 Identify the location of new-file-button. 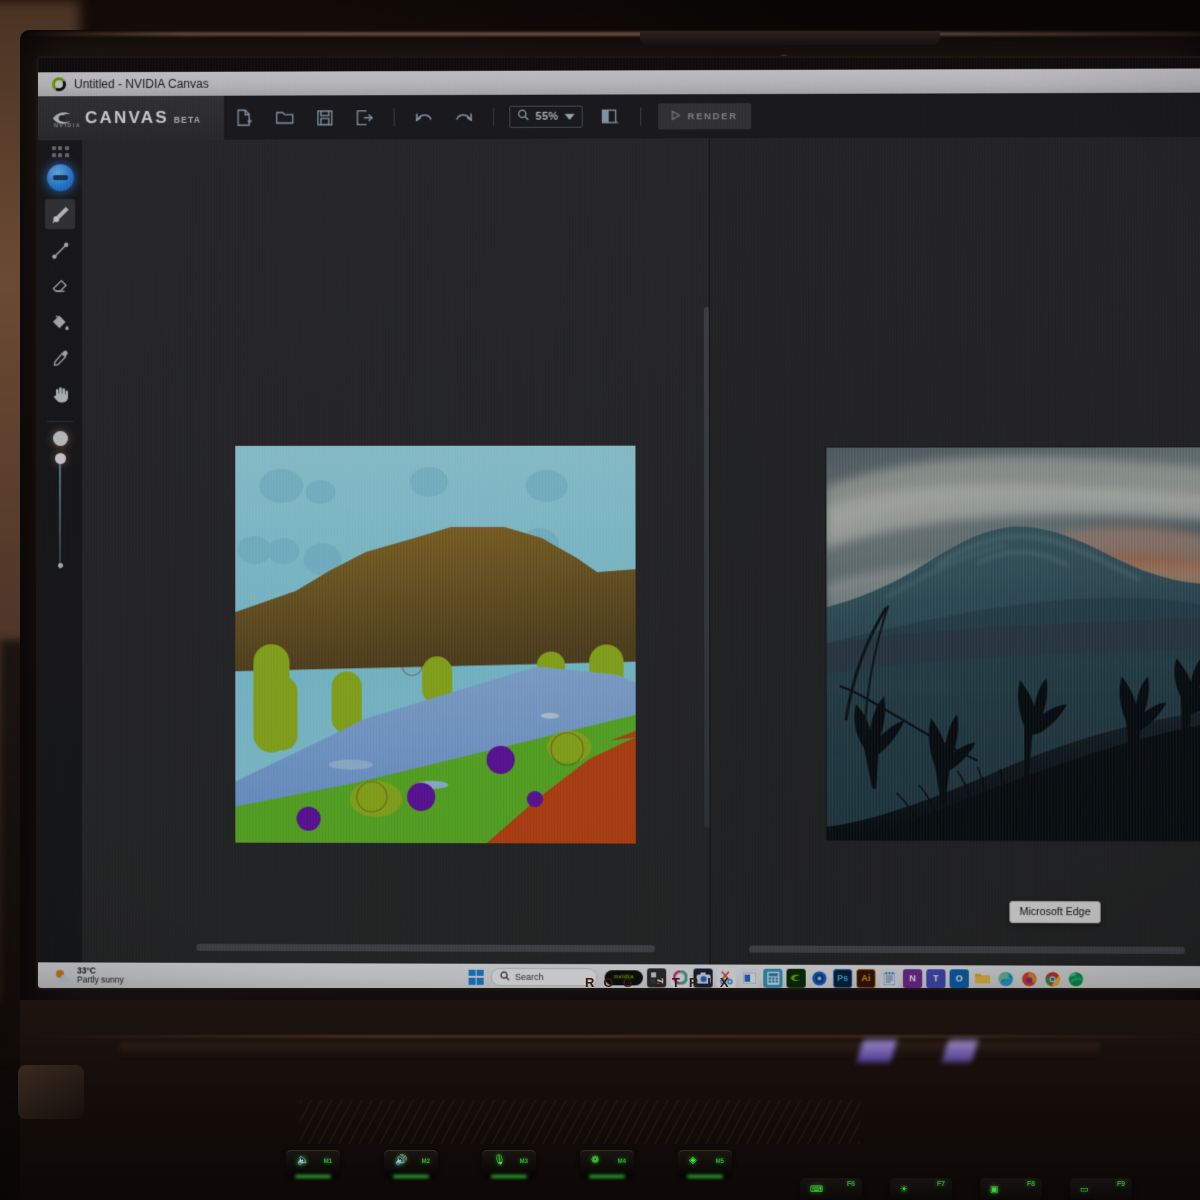
(244, 118).